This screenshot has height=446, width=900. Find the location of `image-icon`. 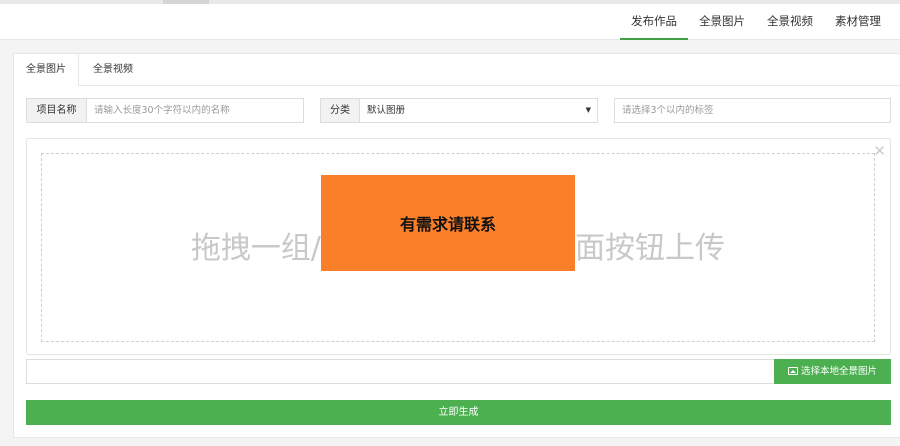

image-icon is located at coordinates (792, 371).